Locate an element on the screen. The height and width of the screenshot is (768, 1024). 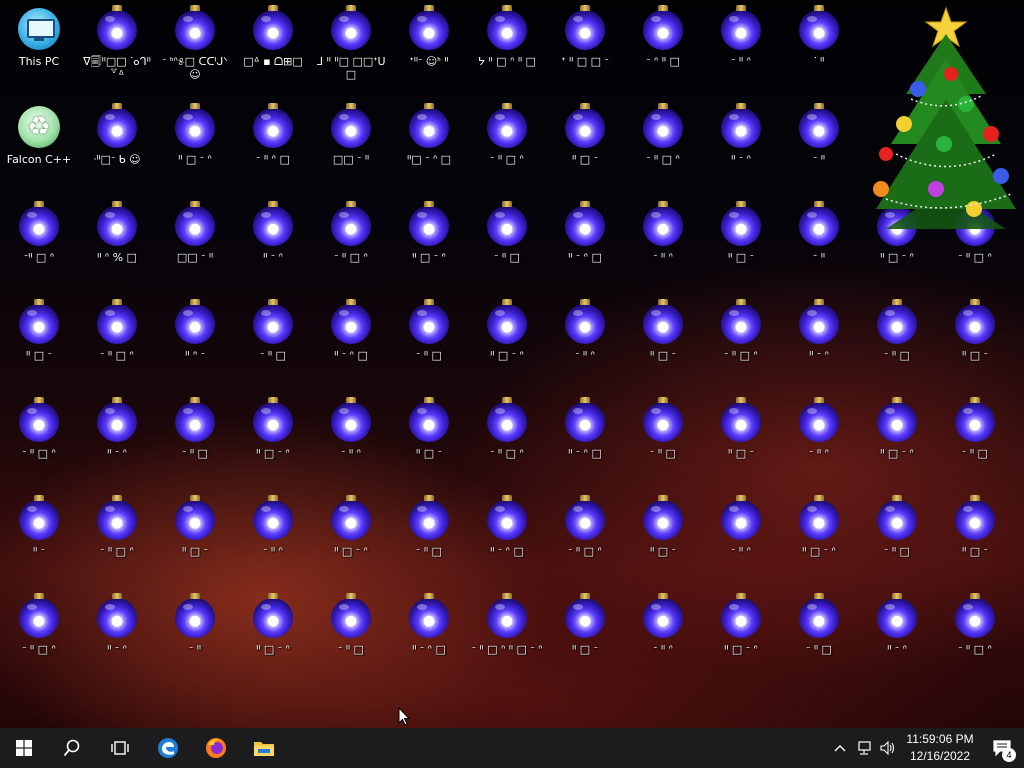
volume-button is located at coordinates (888, 748).